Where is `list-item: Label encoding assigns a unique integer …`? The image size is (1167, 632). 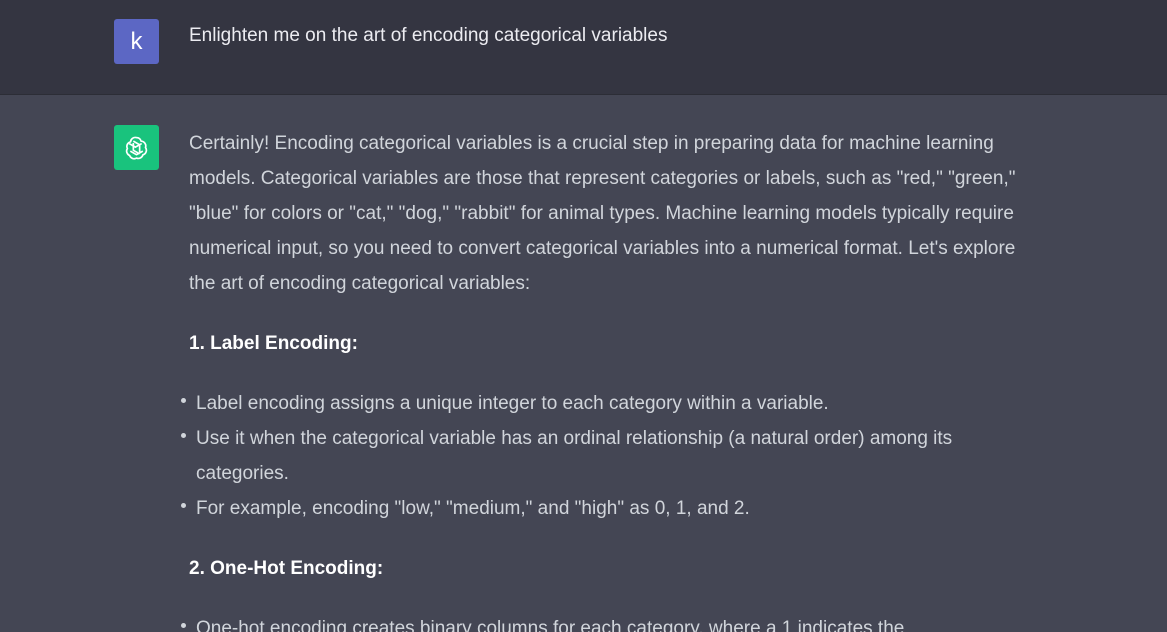
list-item: Label encoding assigns a unique integer … is located at coordinates (600, 403).